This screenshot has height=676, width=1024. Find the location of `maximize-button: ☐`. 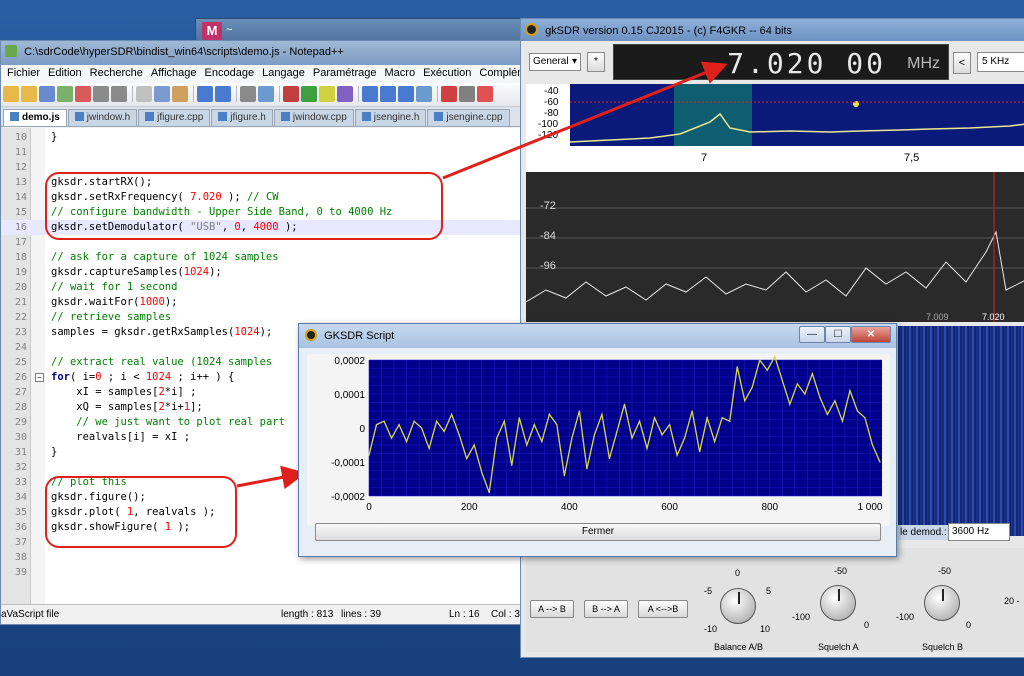

maximize-button: ☐ is located at coordinates (838, 334).